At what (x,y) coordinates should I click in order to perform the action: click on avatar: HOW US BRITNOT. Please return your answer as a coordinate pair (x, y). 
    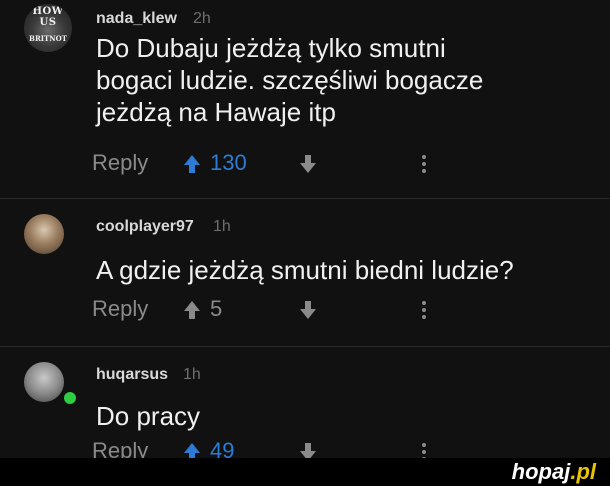
    Looking at the image, I should click on (48, 28).